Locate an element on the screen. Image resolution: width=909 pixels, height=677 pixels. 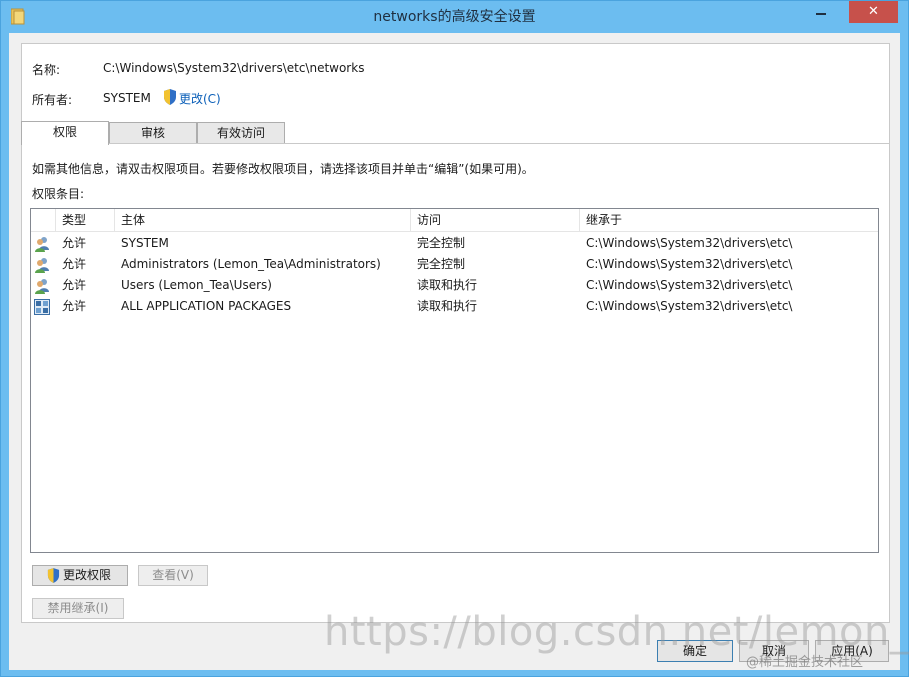
change-permissions-button: 更改权限 is located at coordinates (80, 575).